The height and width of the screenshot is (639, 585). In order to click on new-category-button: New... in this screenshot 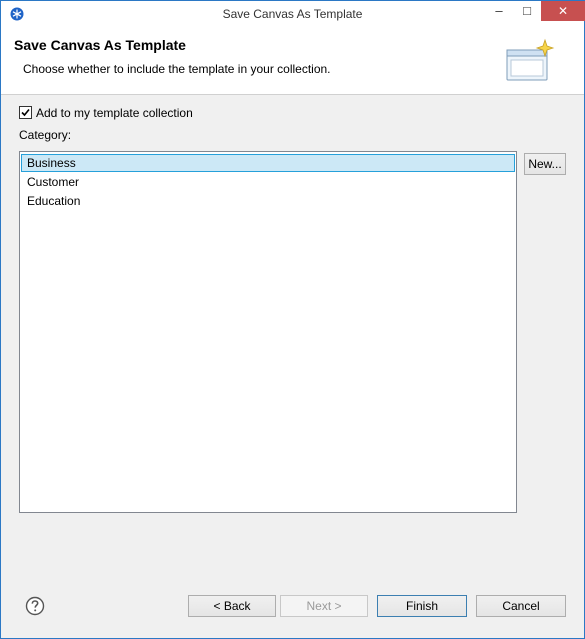, I will do `click(545, 164)`.